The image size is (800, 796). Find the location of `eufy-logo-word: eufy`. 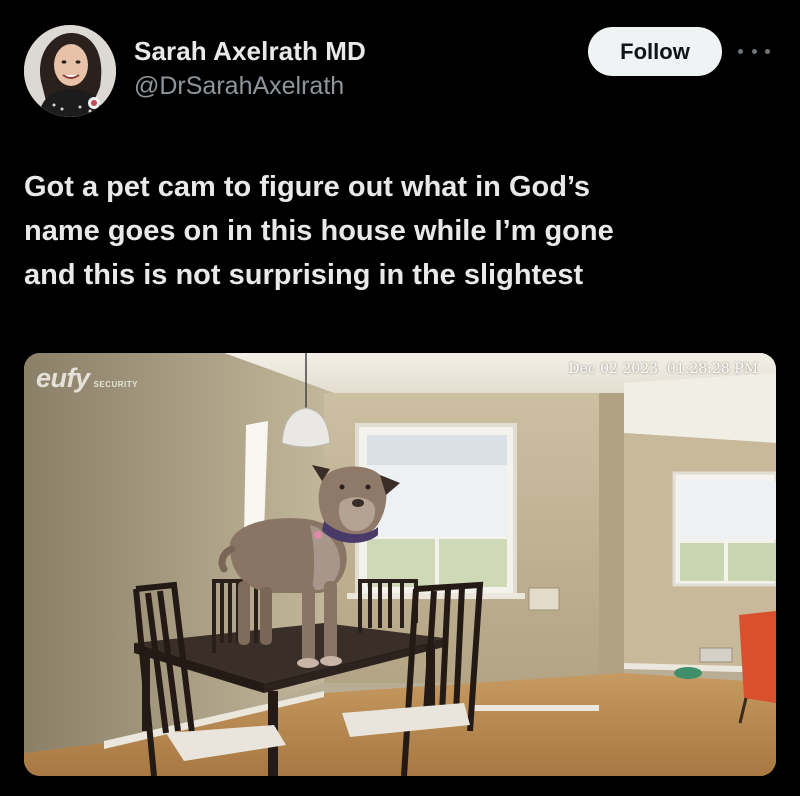

eufy-logo-word: eufy is located at coordinates (63, 378).